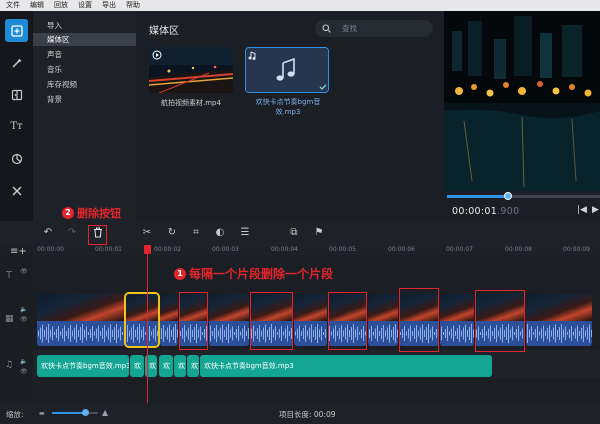 Image resolution: width=600 pixels, height=424 pixels. I want to click on media-title: 媒体区, so click(164, 31).